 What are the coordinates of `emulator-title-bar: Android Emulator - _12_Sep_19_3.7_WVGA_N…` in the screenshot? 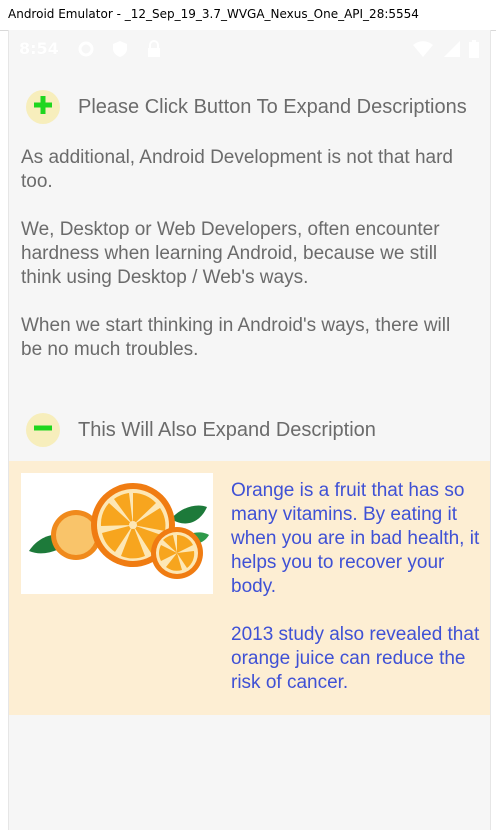 It's located at (248, 15).